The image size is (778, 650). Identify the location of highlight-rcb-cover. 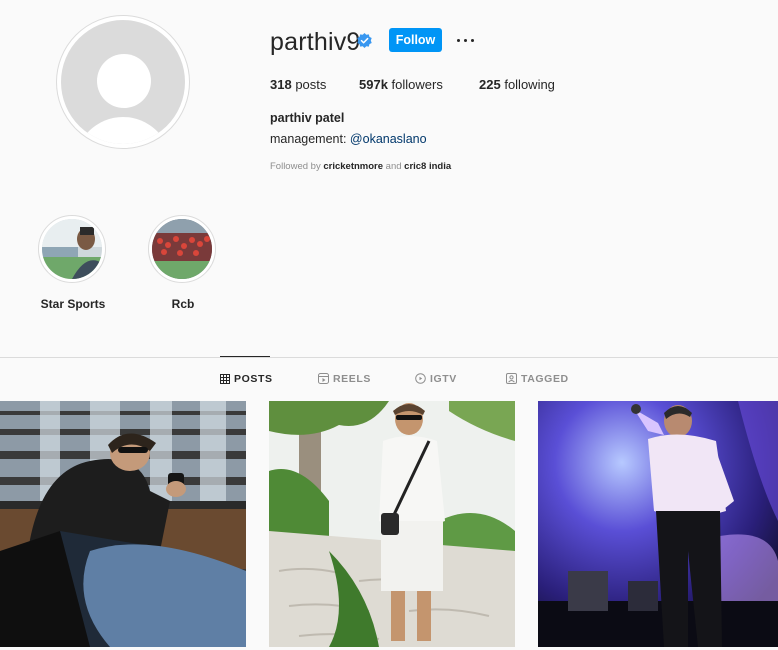
(182, 249).